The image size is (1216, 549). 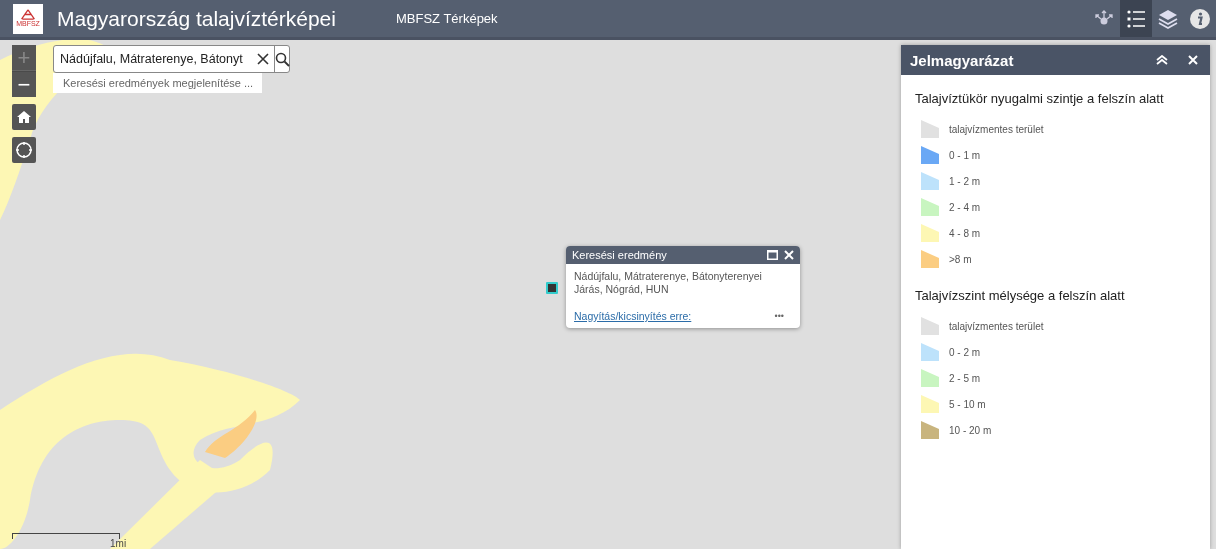 What do you see at coordinates (282, 59) in the screenshot?
I see `search-icon` at bounding box center [282, 59].